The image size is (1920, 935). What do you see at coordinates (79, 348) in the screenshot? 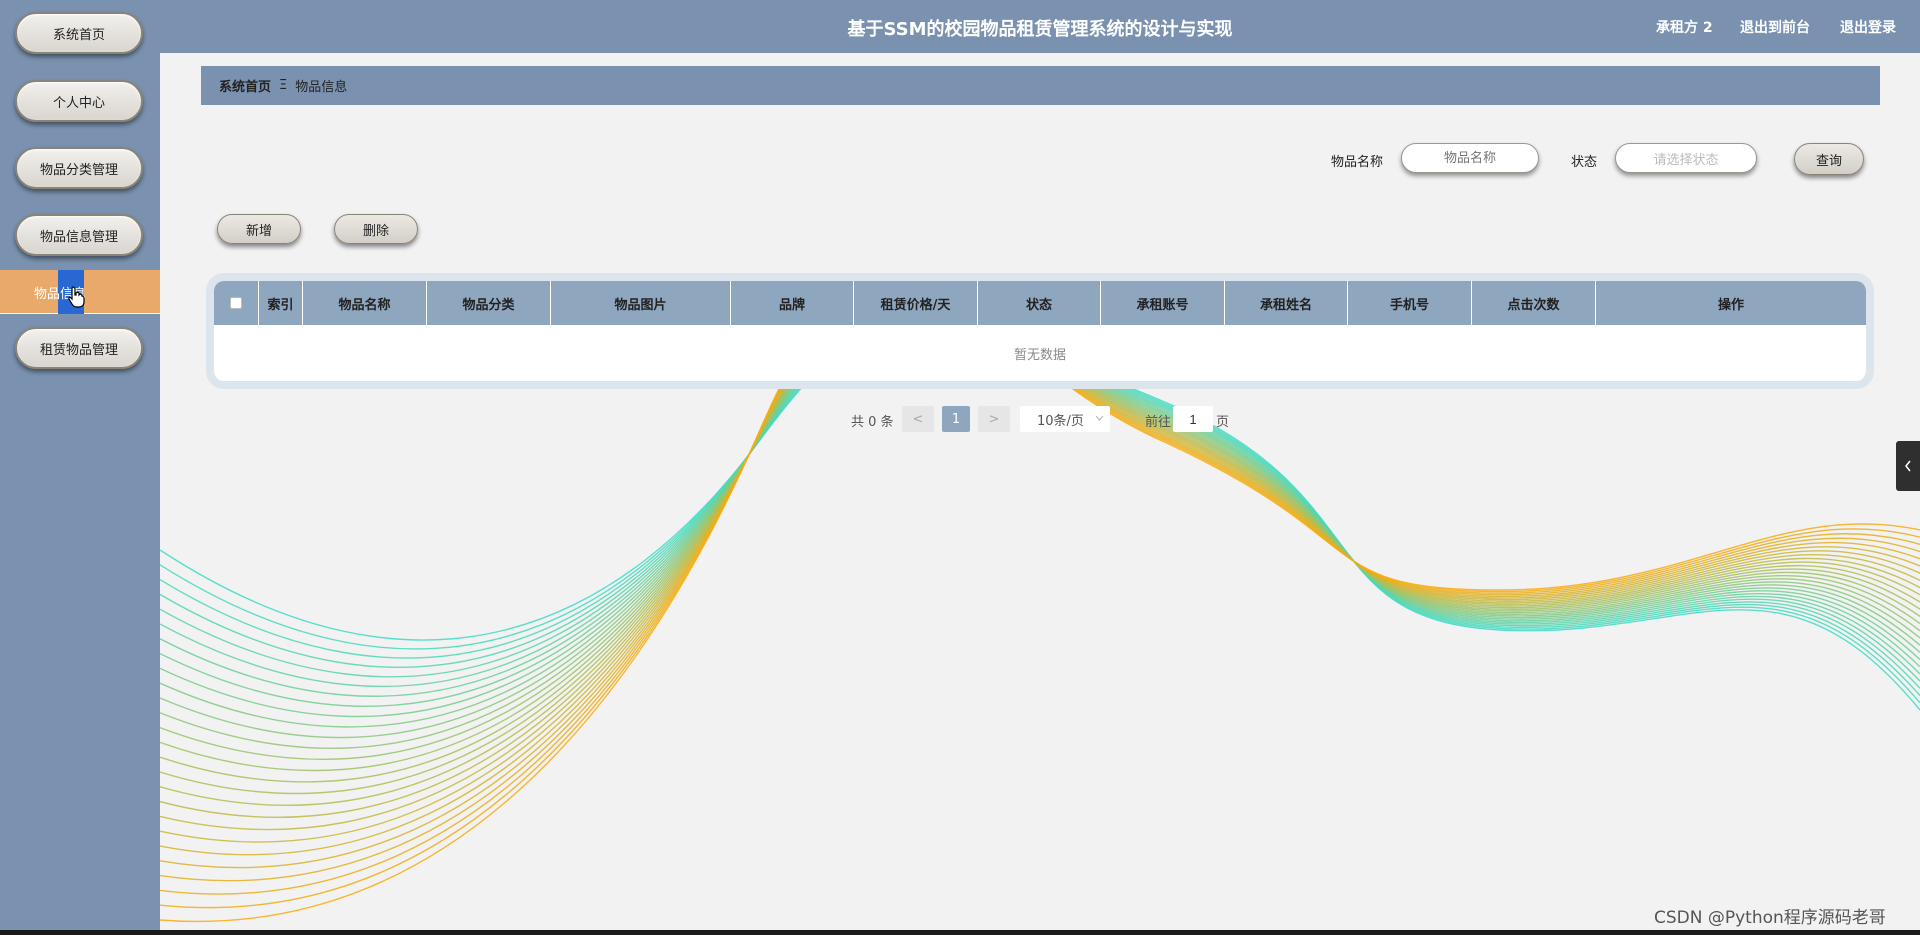
I see `sidebar-item-rental-manage: 租赁物品管理` at bounding box center [79, 348].